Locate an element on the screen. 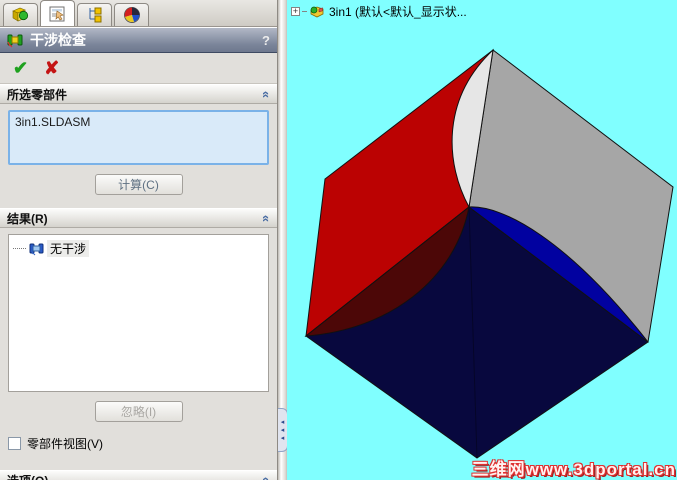  tab-featuremanager is located at coordinates (20, 14).